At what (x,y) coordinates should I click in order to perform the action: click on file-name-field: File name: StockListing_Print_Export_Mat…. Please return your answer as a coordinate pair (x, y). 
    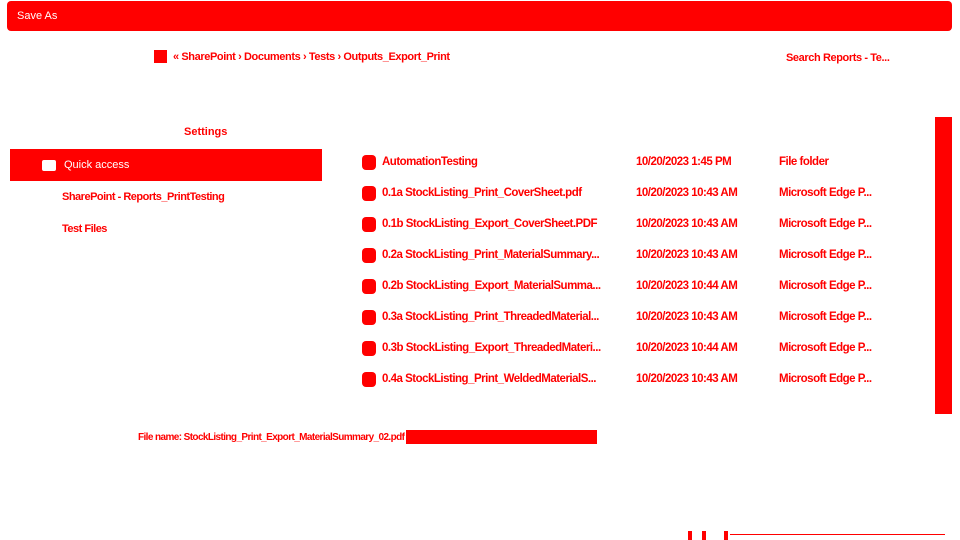
    Looking at the image, I should click on (368, 437).